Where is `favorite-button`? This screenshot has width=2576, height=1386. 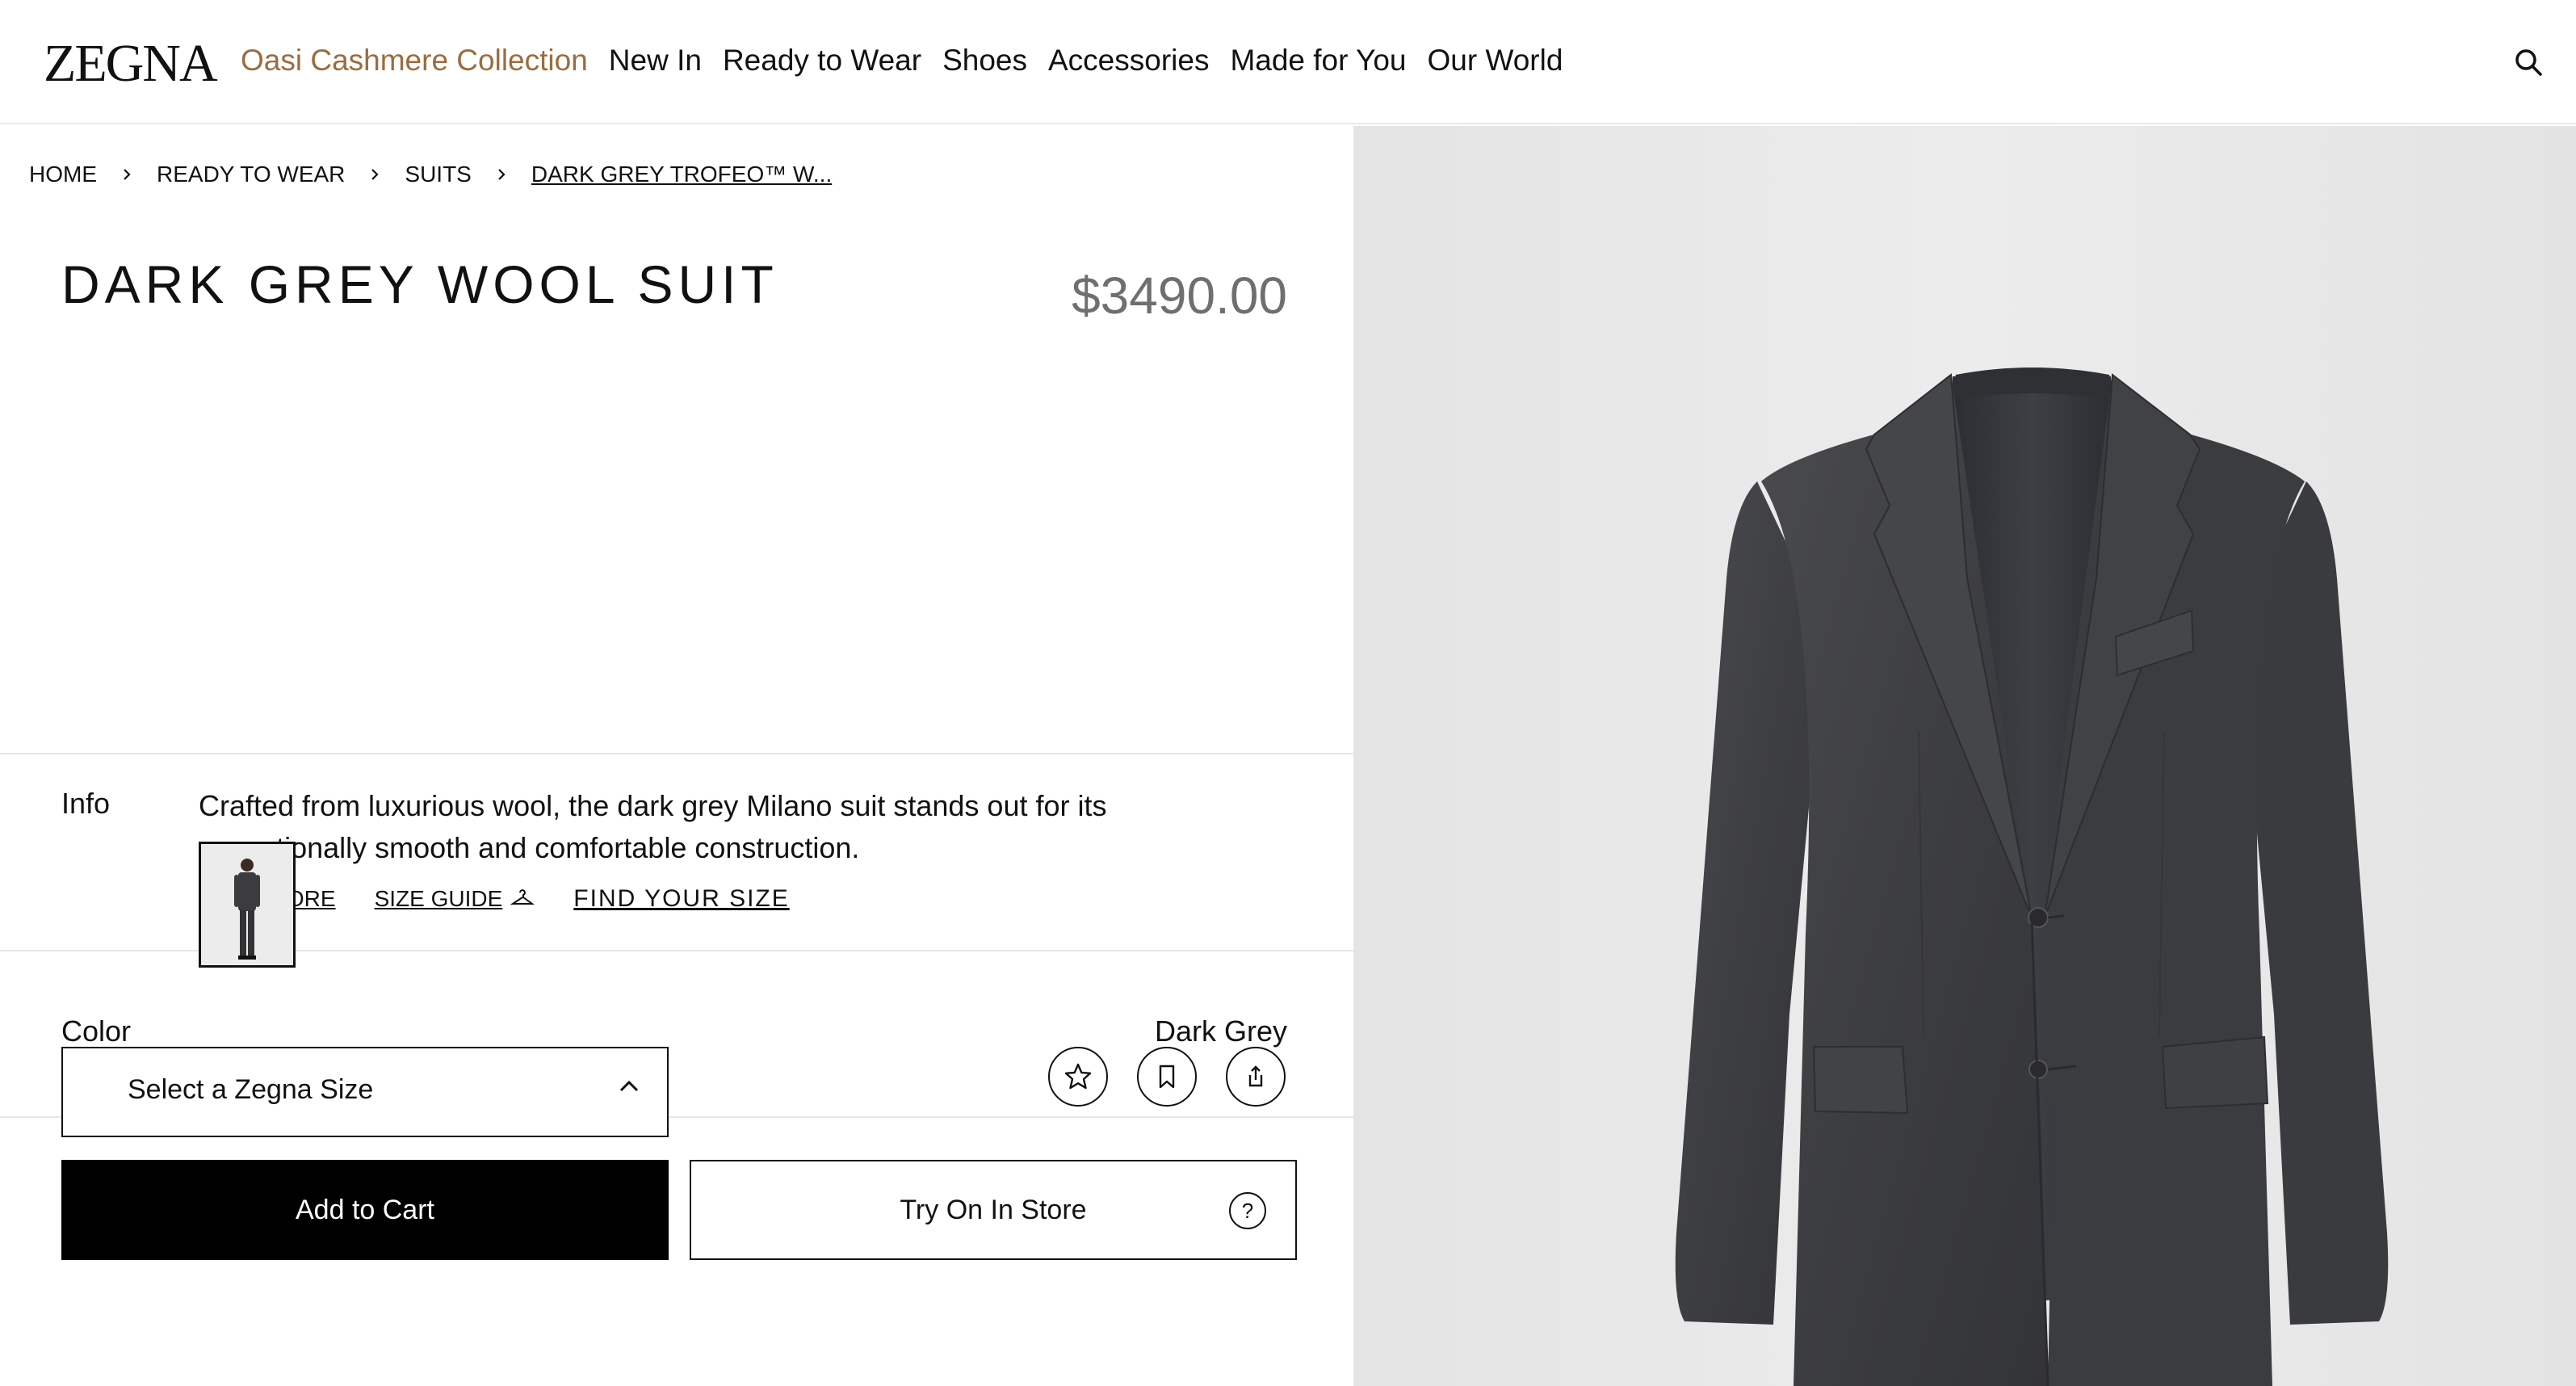
favorite-button is located at coordinates (1078, 1077).